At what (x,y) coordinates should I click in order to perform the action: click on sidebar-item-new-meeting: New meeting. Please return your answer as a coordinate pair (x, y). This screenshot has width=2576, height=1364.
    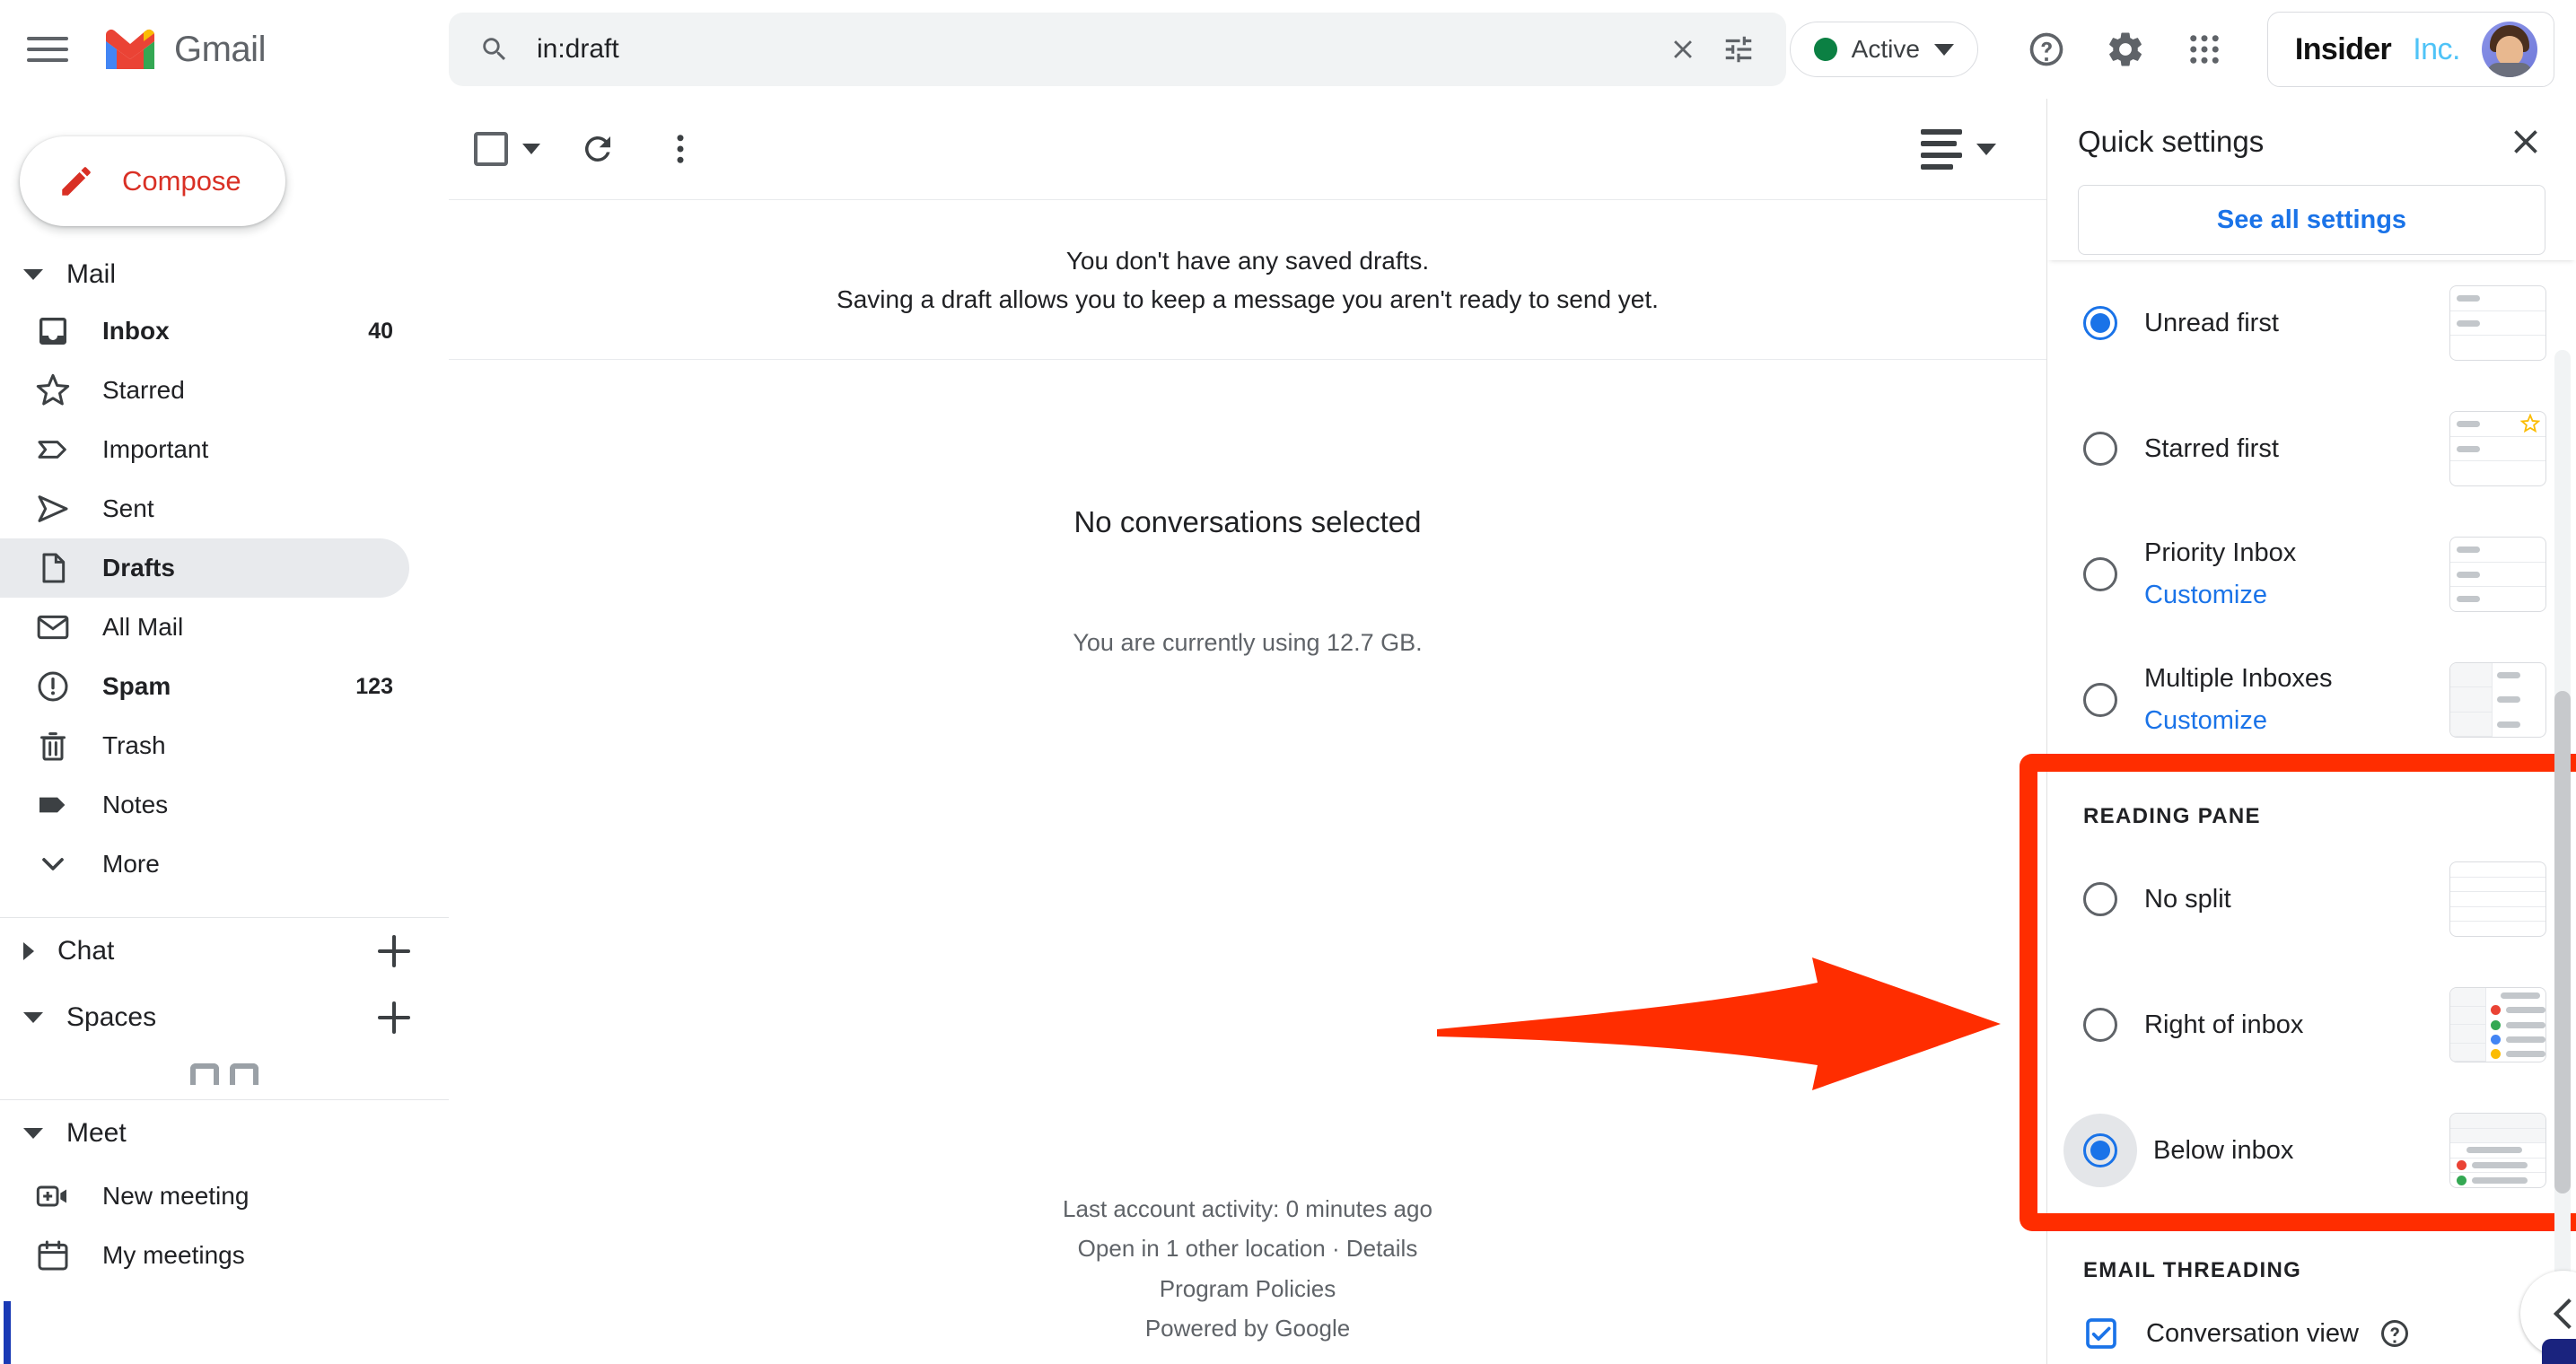
    Looking at the image, I should click on (204, 1196).